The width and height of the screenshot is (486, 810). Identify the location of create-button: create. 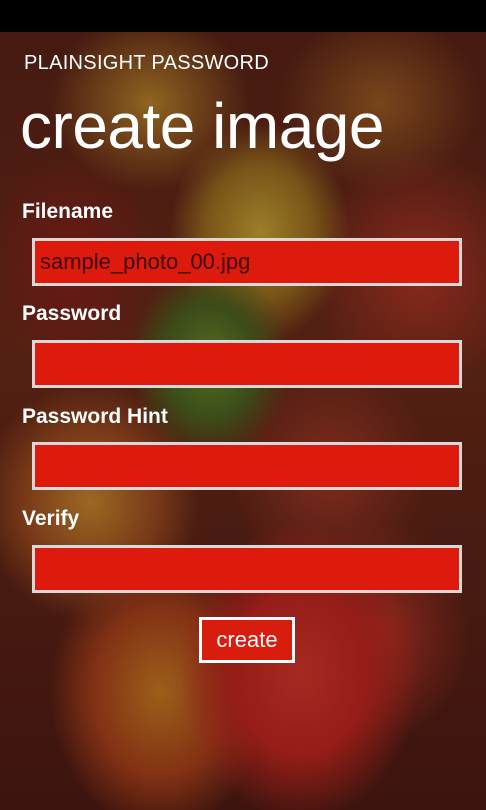
(247, 640).